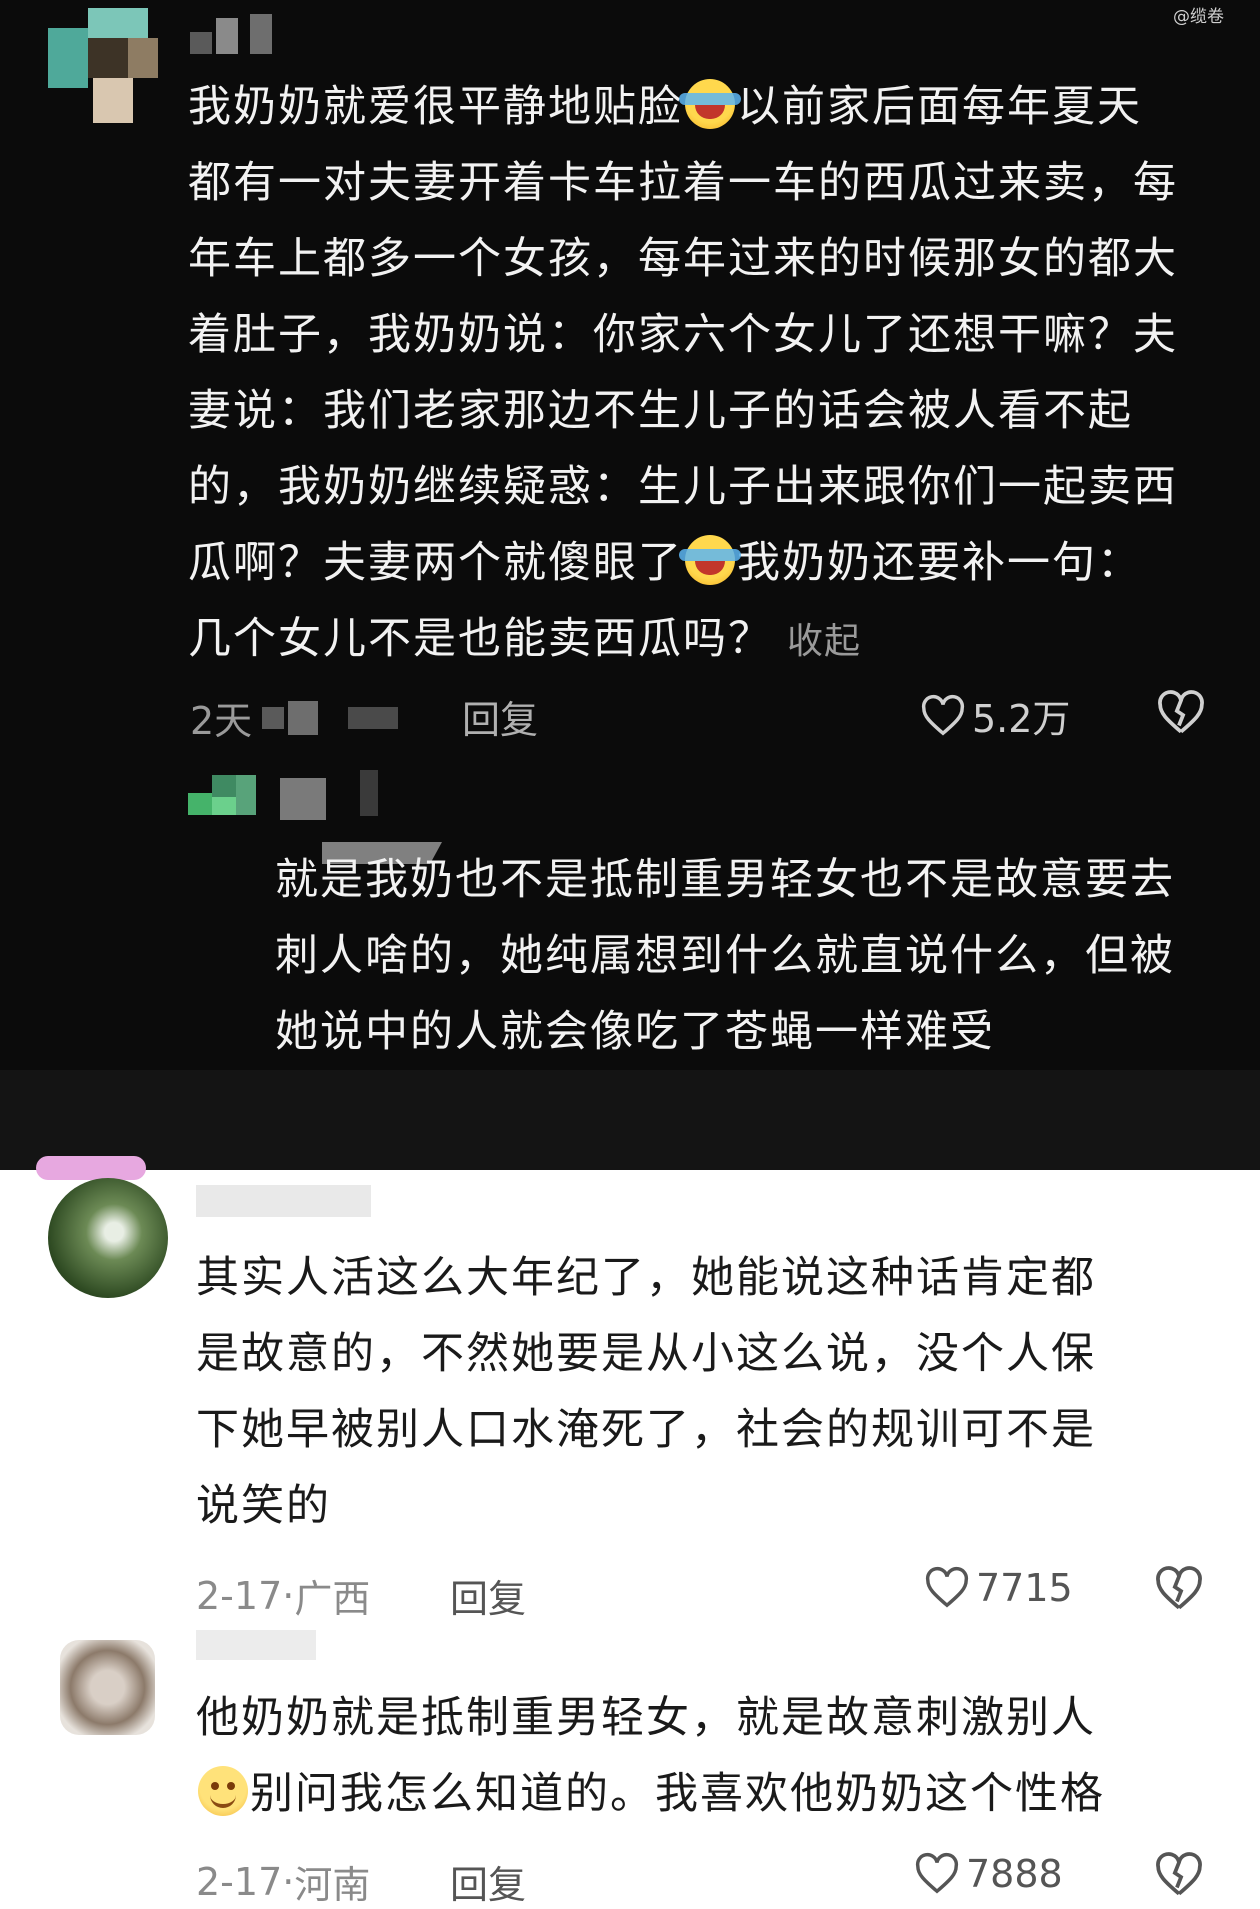  Describe the element at coordinates (683, 335) in the screenshot. I see `comment-1-line: 着肚子，我奶奶说：你家六个女儿了还想干嘛？夫` at that location.